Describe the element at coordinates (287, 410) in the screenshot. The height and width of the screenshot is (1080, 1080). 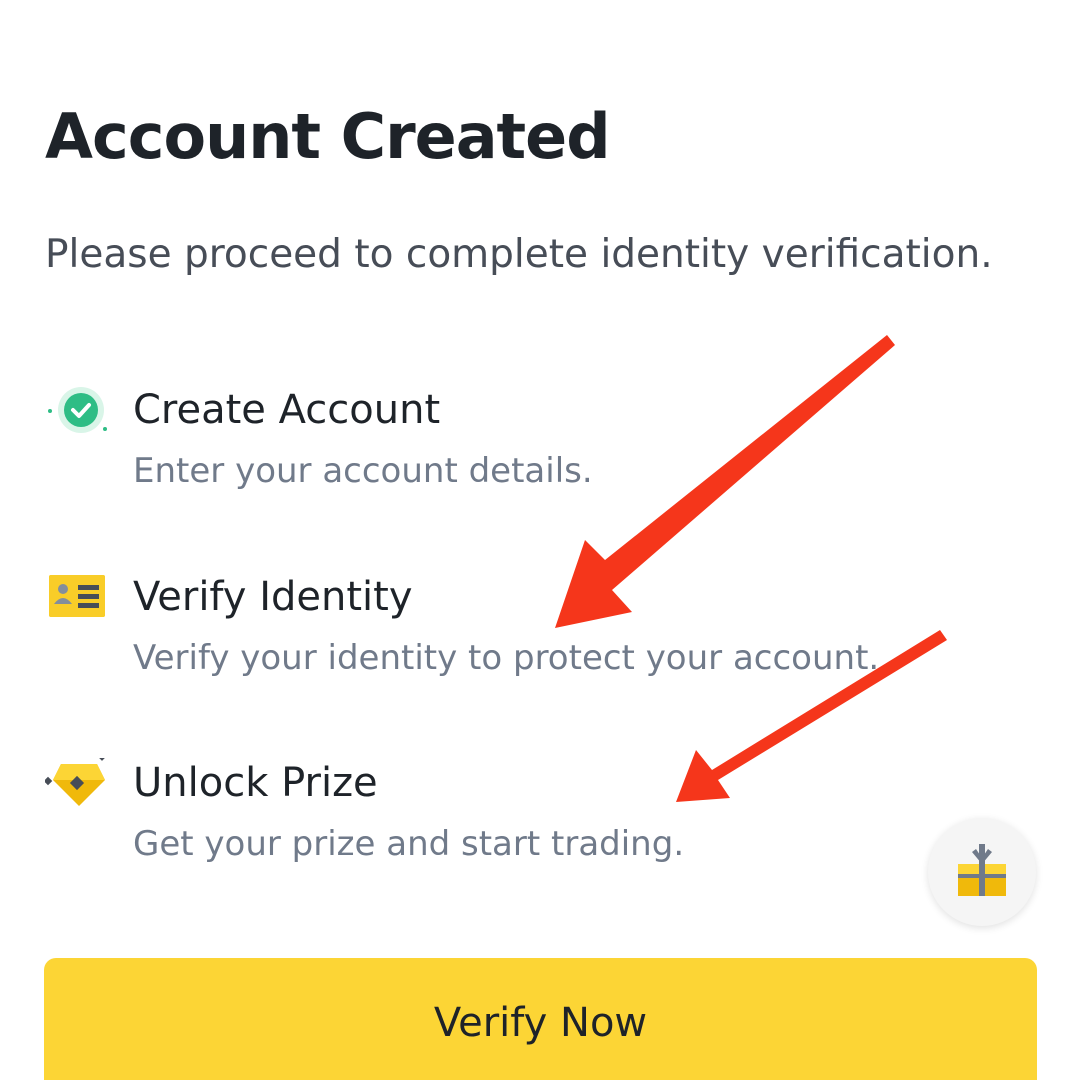
I see `step-title: Create Account` at that location.